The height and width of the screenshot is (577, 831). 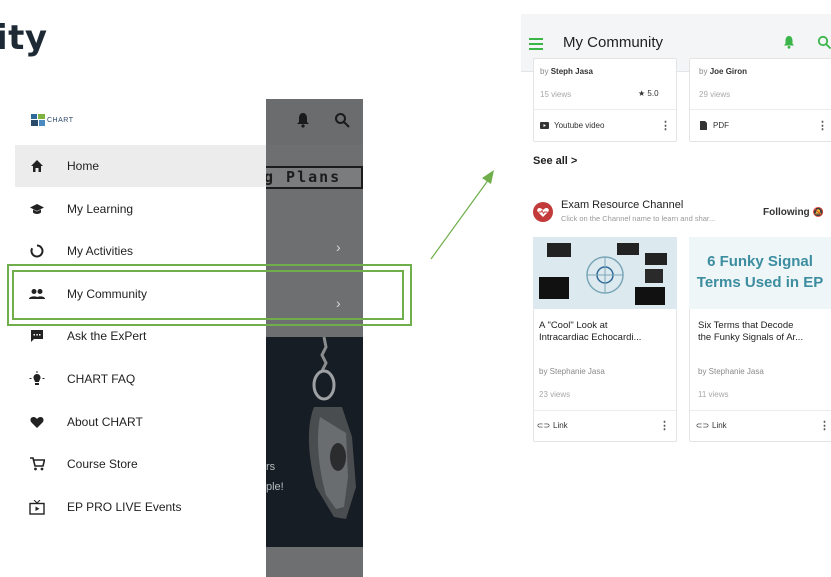 I want to click on menu-item-my-learning: My Learning, so click(x=140, y=209).